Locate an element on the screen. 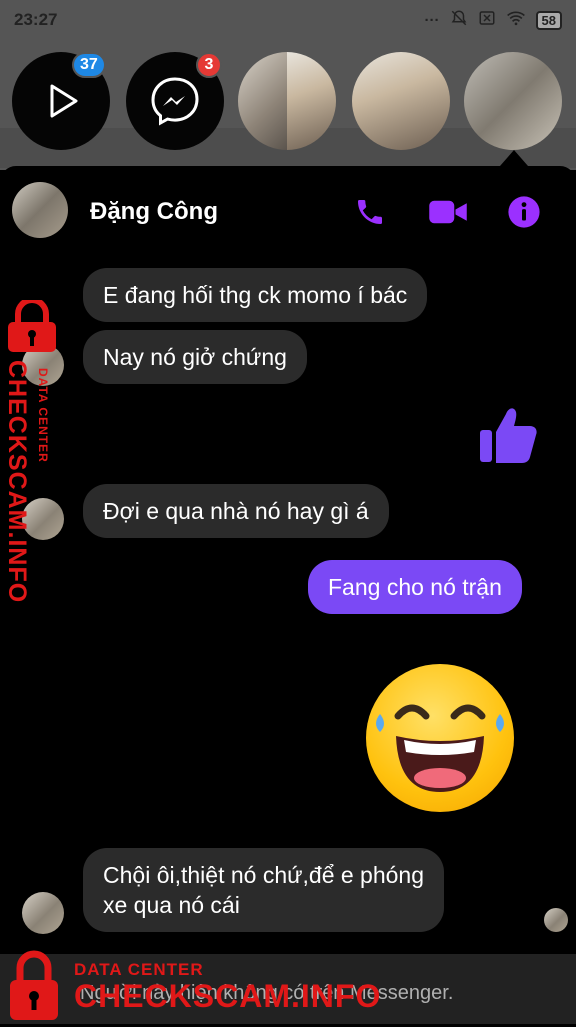 This screenshot has height=1027, width=576. info-icon is located at coordinates (524, 212).